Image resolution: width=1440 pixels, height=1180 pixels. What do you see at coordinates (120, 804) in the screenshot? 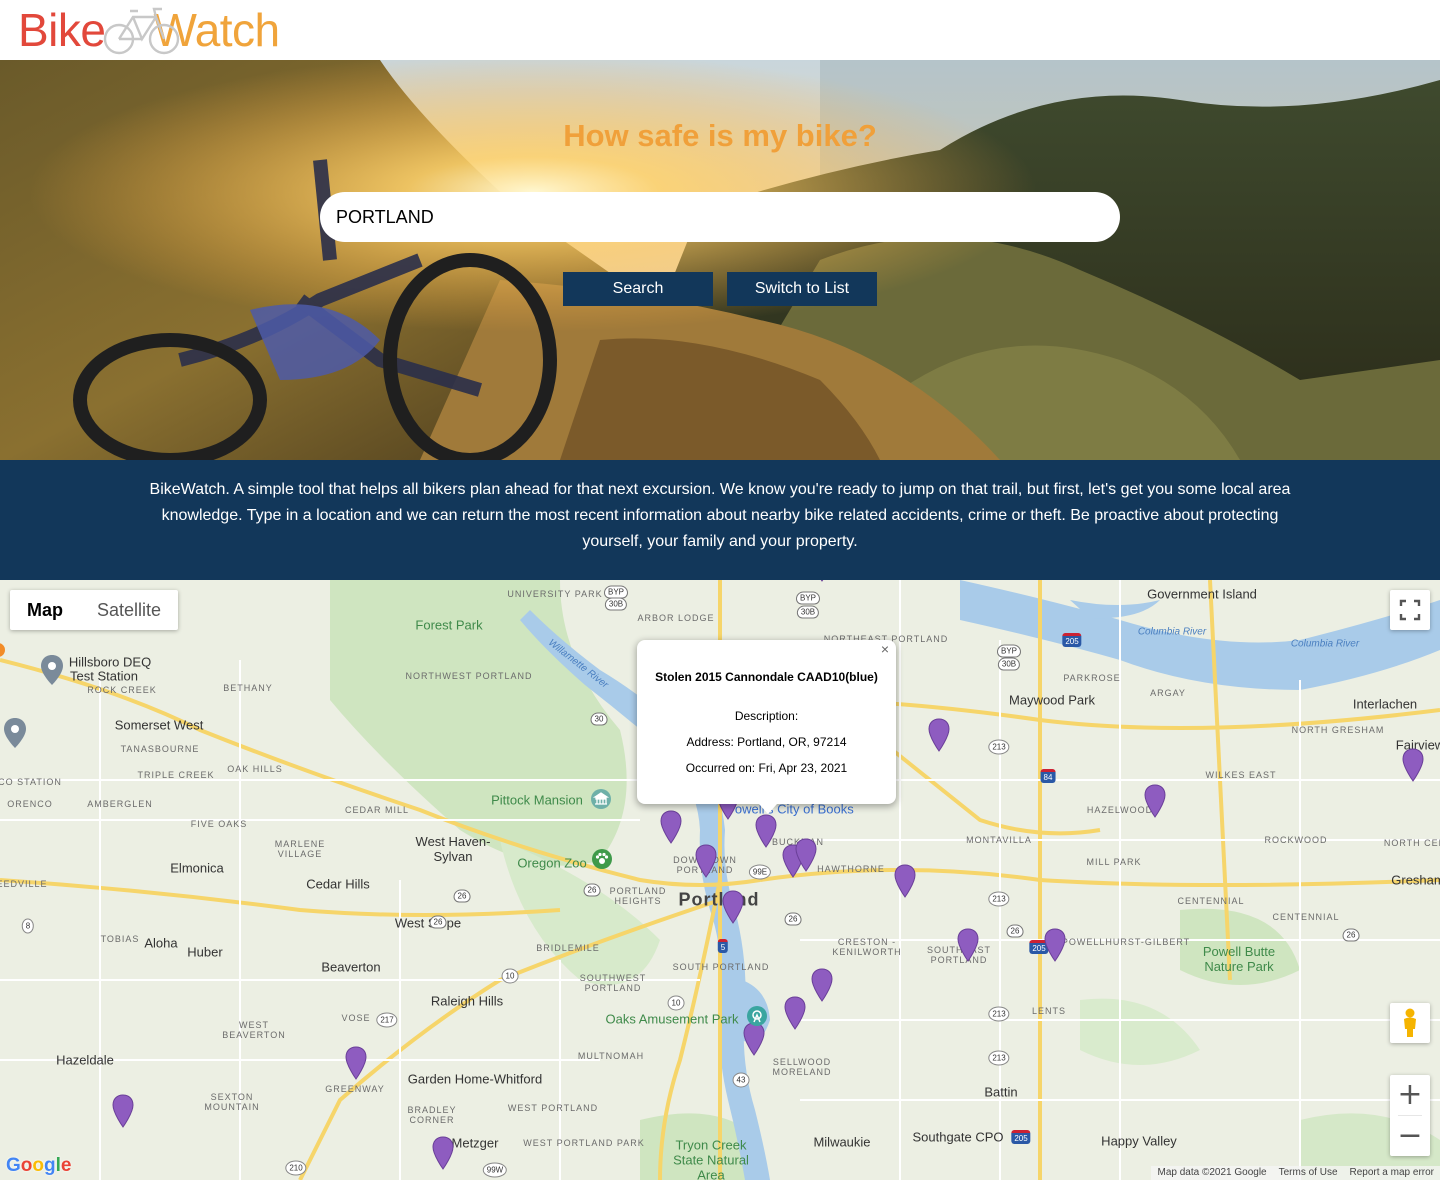
I see `map-label-amberglen: AMBERGLEN` at bounding box center [120, 804].